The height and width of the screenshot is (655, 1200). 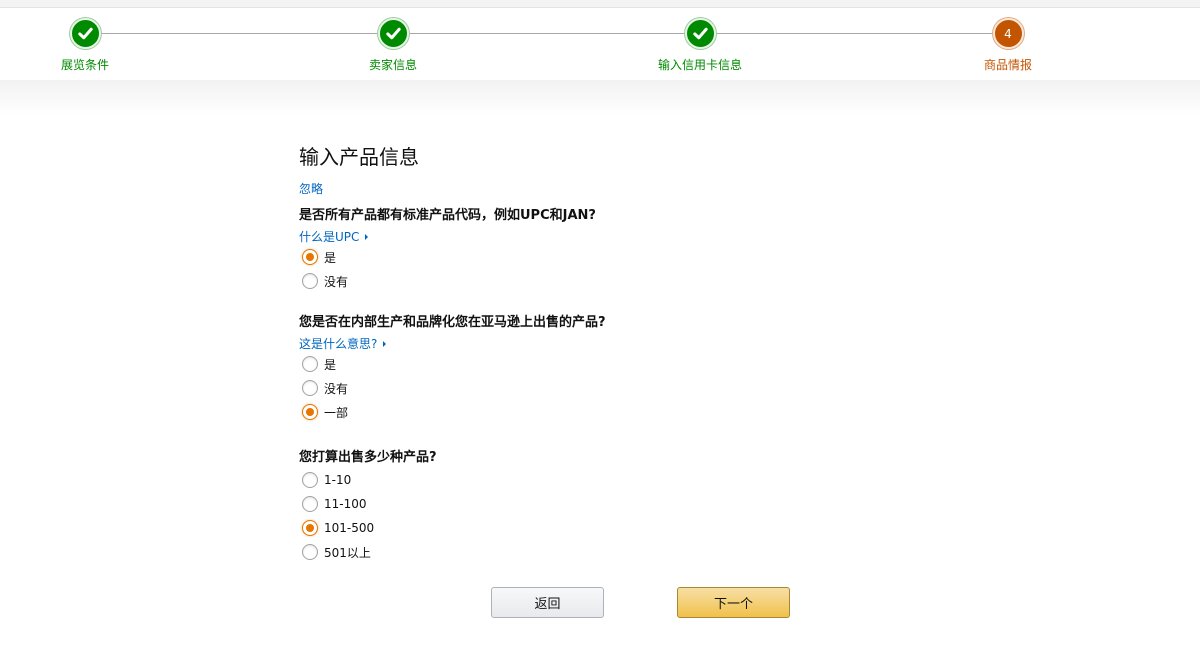 I want to click on radio-label: 1-10, so click(x=337, y=480).